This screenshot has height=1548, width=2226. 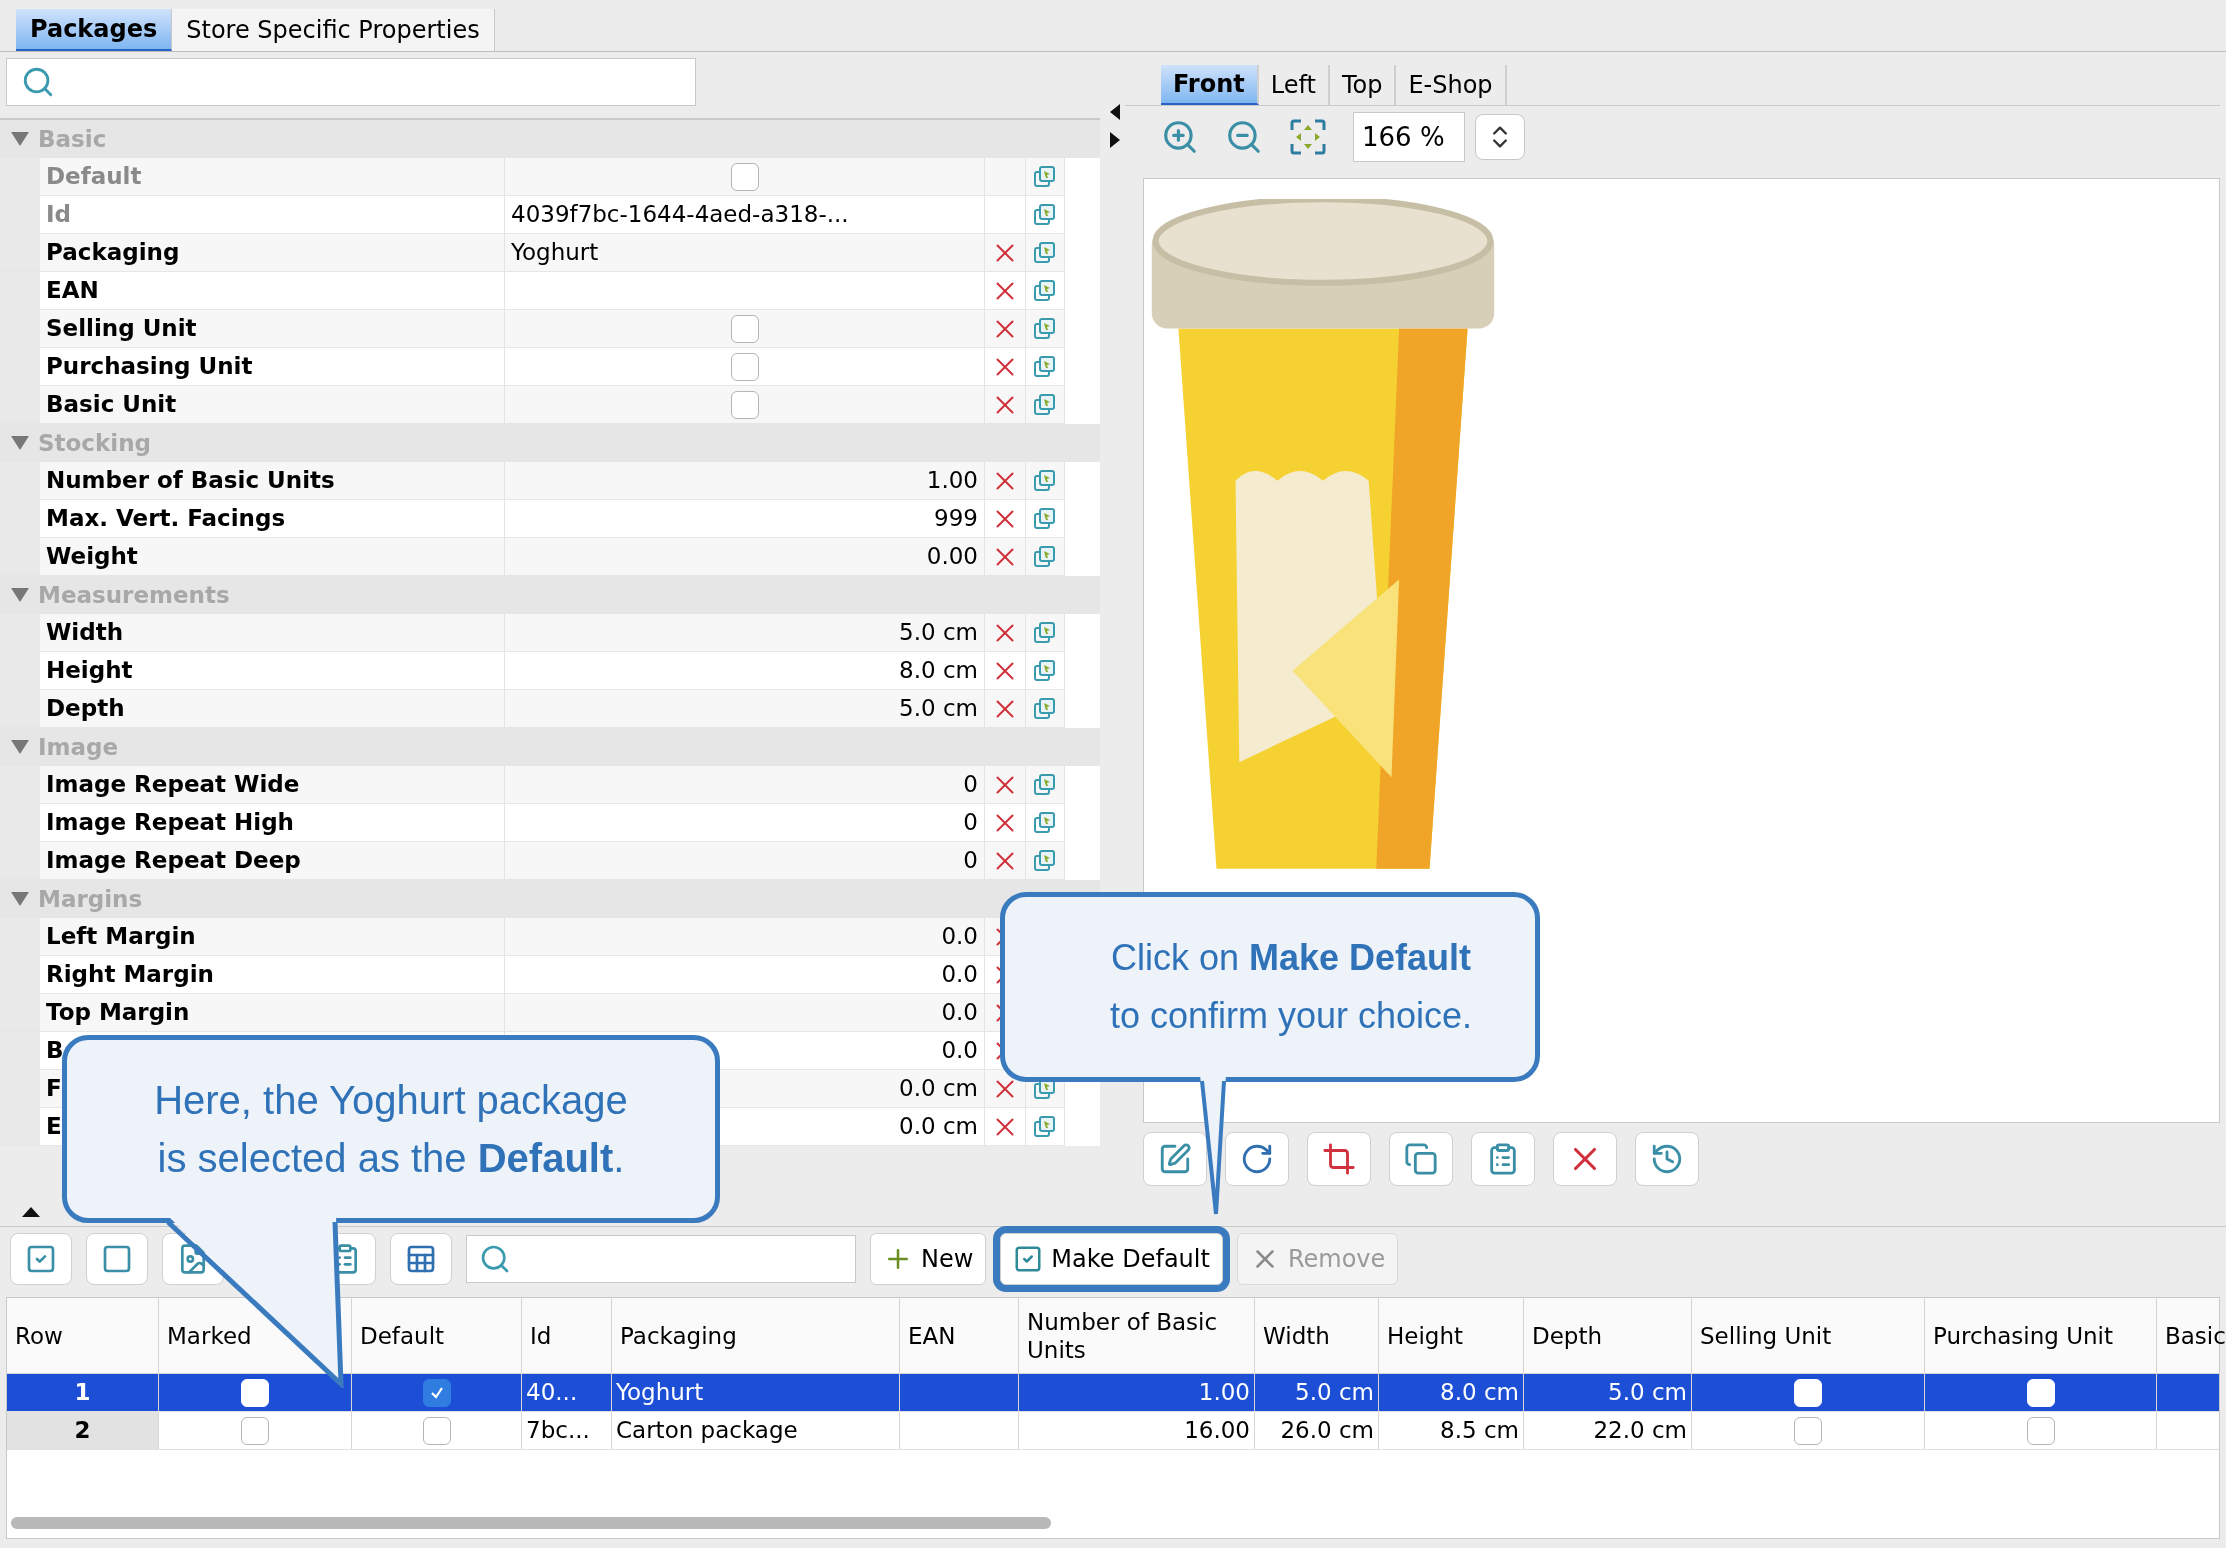 I want to click on expand-right-icon, so click(x=1115, y=140).